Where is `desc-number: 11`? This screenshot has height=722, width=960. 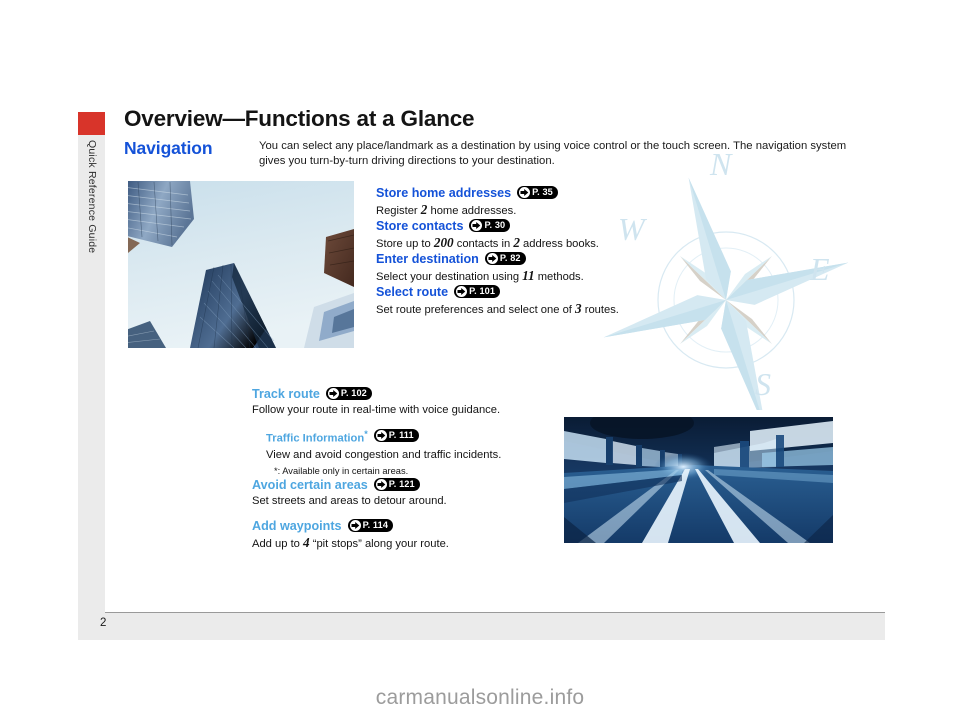
desc-number: 11 is located at coordinates (528, 275).